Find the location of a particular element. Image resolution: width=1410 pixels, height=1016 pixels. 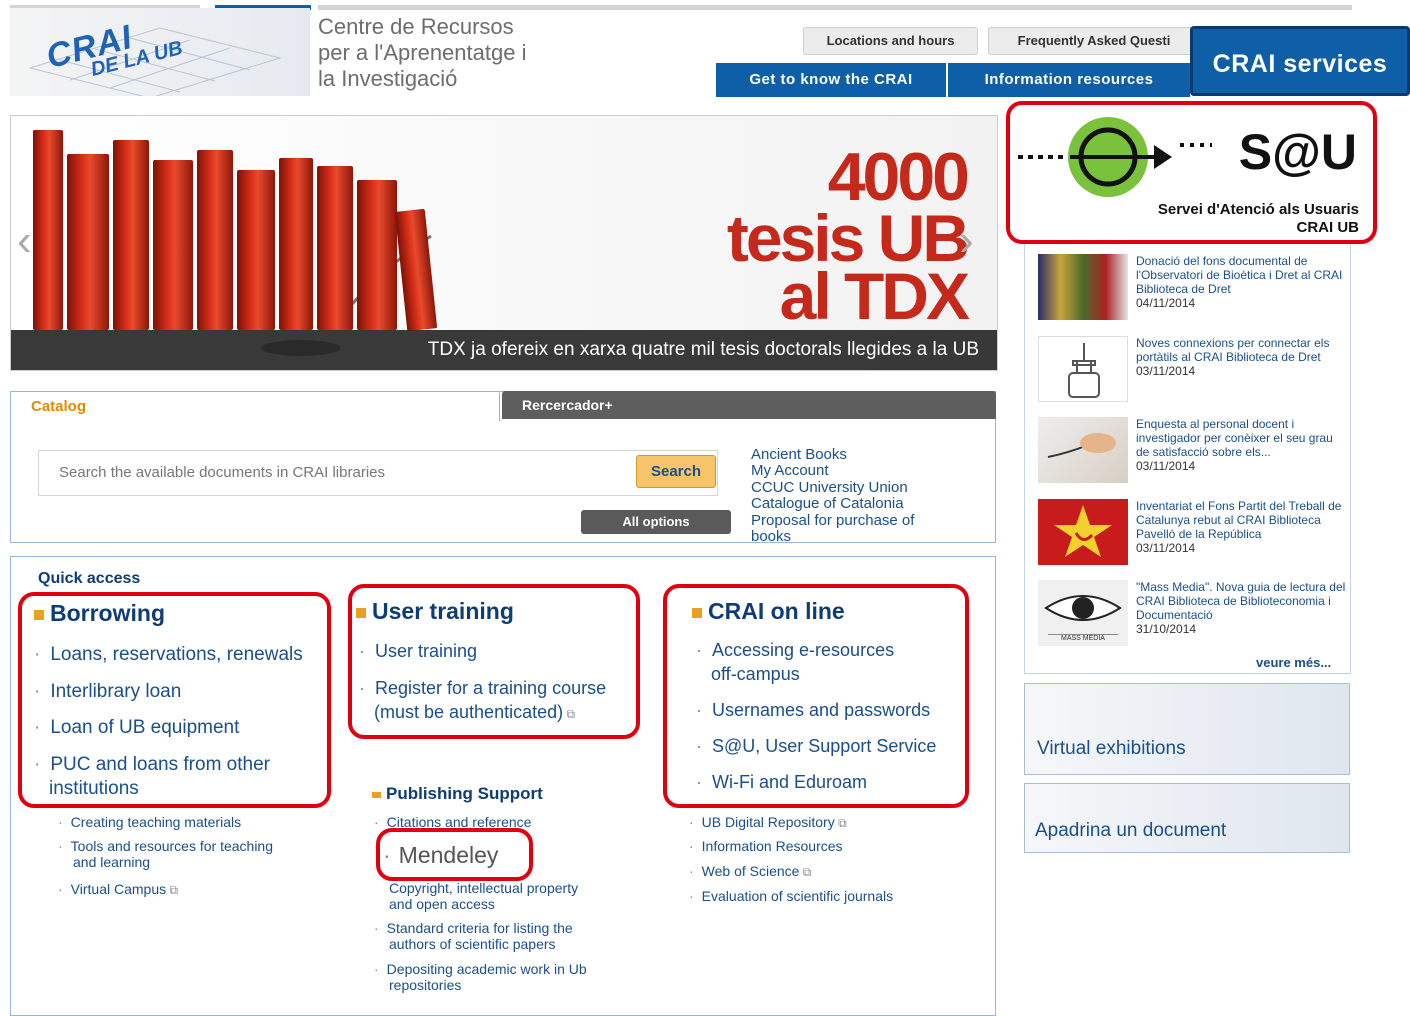

tab-rercercador: Rercercador+ is located at coordinates (749, 405).